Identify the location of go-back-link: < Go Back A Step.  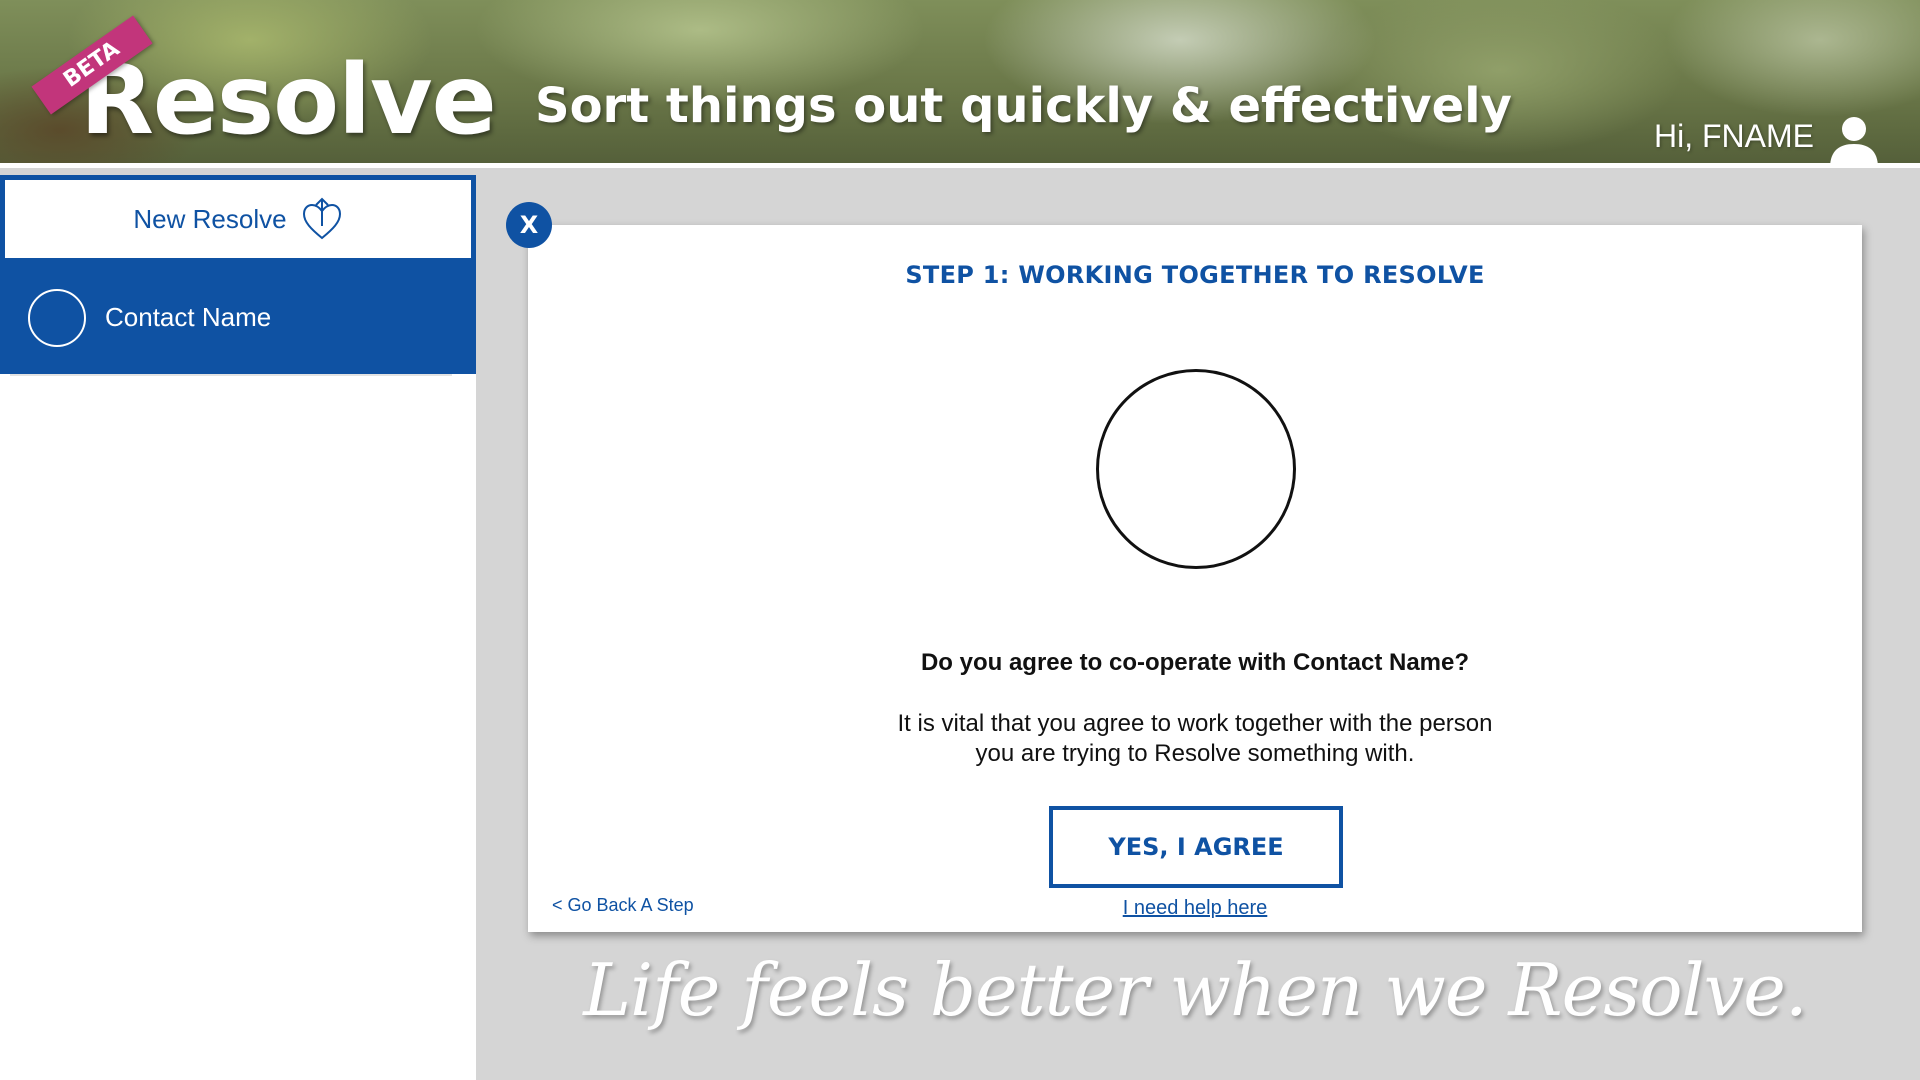
(623, 905).